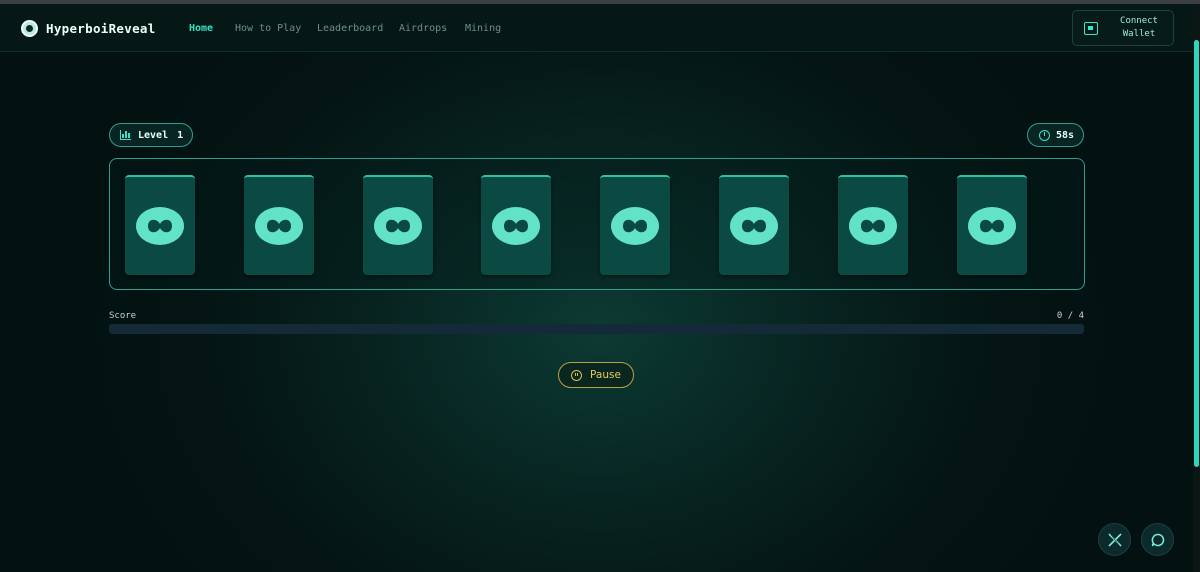 The width and height of the screenshot is (1200, 572). I want to click on level-value: 1, so click(180, 135).